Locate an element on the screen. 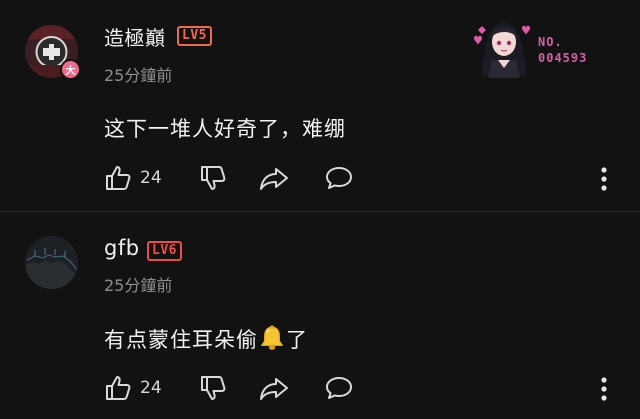  level-label: LV6 is located at coordinates (164, 251).